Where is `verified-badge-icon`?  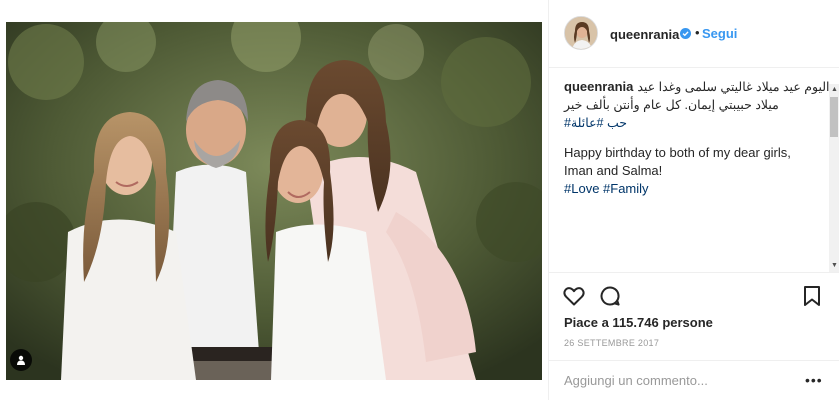
verified-badge-icon is located at coordinates (685, 33).